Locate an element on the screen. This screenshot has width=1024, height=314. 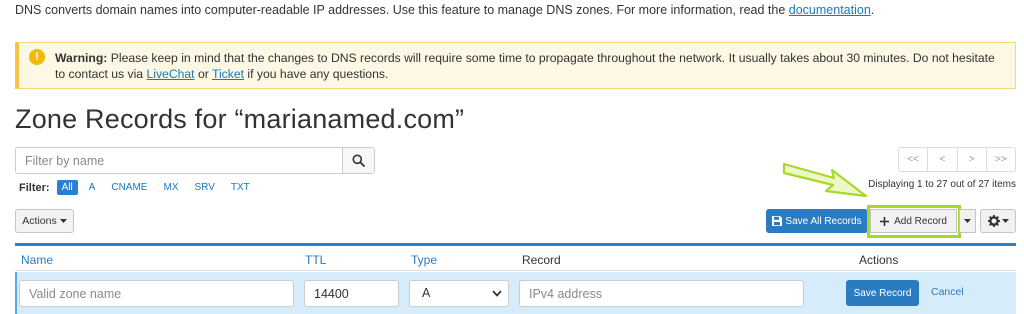
search-button is located at coordinates (358, 160).